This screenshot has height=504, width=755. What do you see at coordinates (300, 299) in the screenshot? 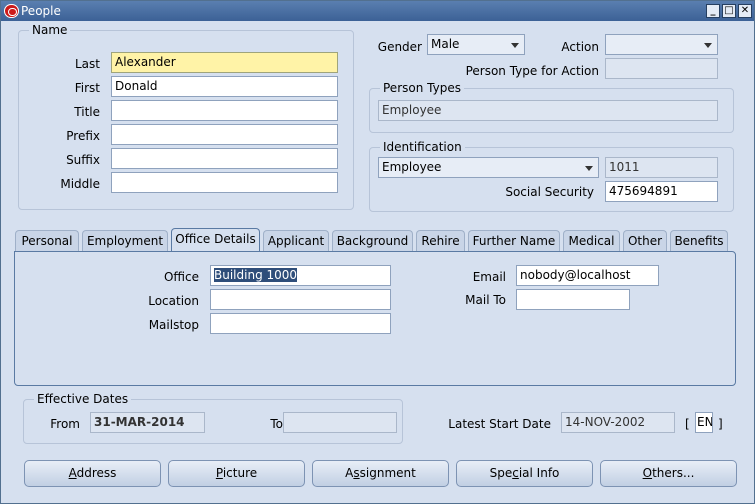
I see `location-field` at bounding box center [300, 299].